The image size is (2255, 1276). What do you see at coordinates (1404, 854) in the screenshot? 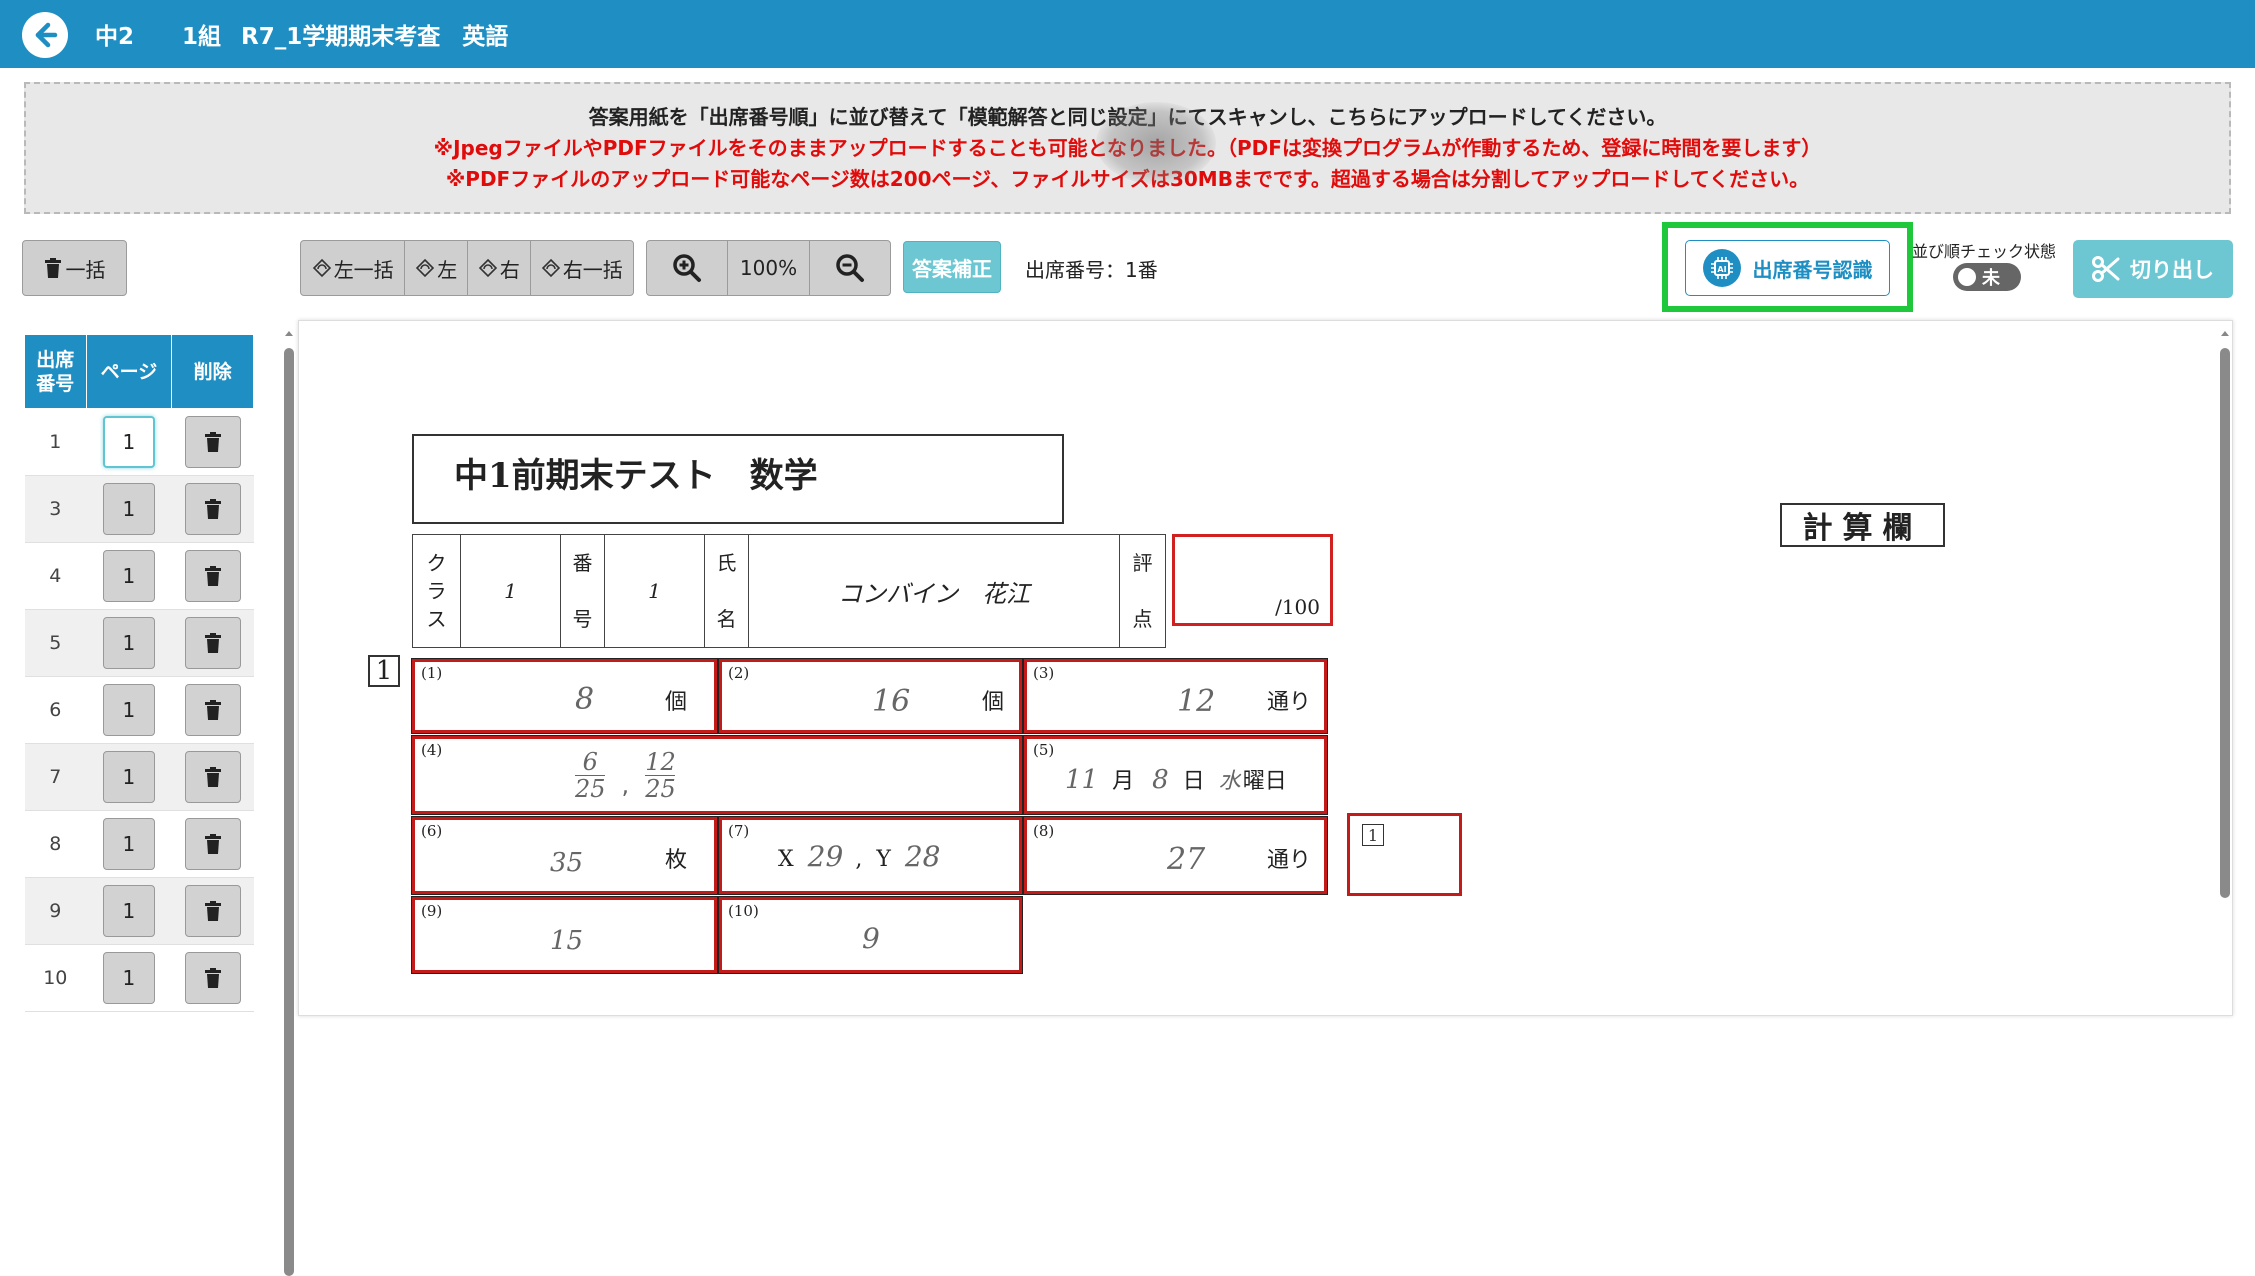
I see `calc-answer-box: 1` at bounding box center [1404, 854].